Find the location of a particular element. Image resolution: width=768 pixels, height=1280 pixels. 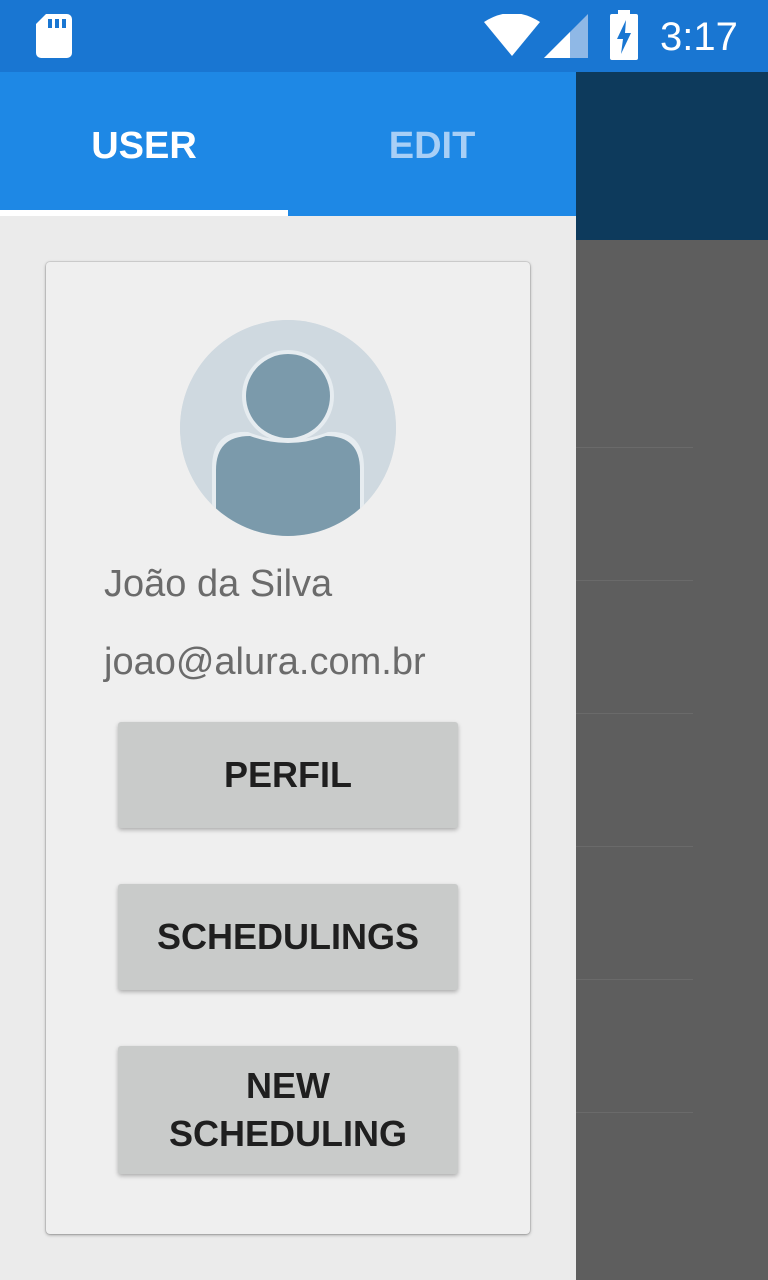

schedulings-button: SCHEDULINGS is located at coordinates (288, 937).